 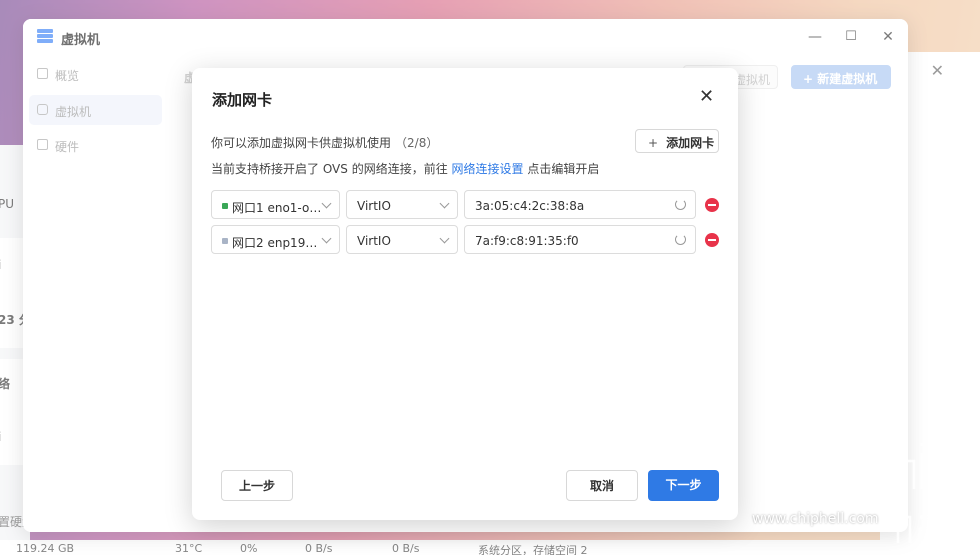 What do you see at coordinates (488, 169) in the screenshot?
I see `network-settings-link: 网络连接设置` at bounding box center [488, 169].